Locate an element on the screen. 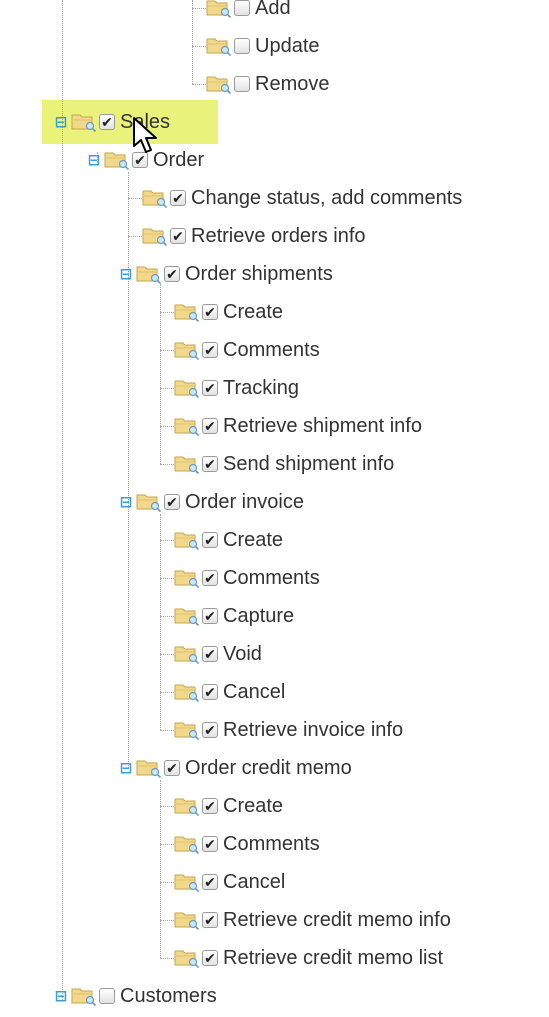 Image resolution: width=549 pixels, height=1017 pixels. tree-node-remove: Remove is located at coordinates (267, 84).